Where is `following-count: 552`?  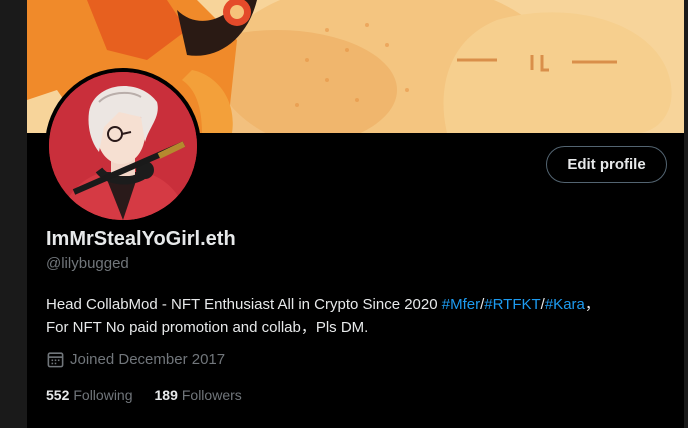 following-count: 552 is located at coordinates (58, 395).